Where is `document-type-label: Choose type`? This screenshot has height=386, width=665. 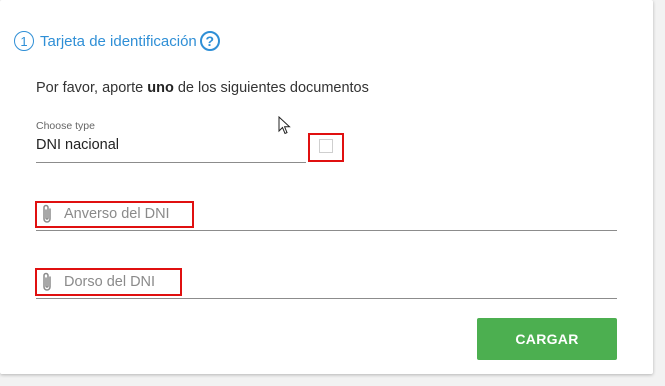 document-type-label: Choose type is located at coordinates (65, 126).